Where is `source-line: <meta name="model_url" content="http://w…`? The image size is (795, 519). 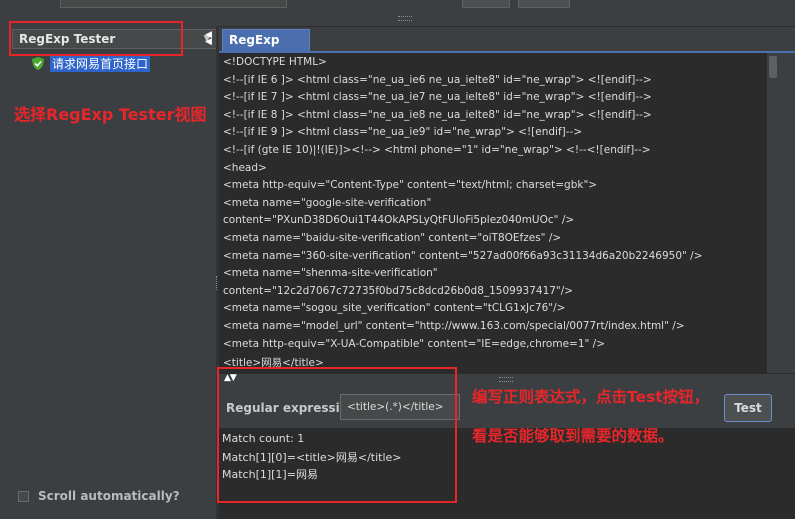 source-line: <meta name="model_url" content="http://w… is located at coordinates (454, 326).